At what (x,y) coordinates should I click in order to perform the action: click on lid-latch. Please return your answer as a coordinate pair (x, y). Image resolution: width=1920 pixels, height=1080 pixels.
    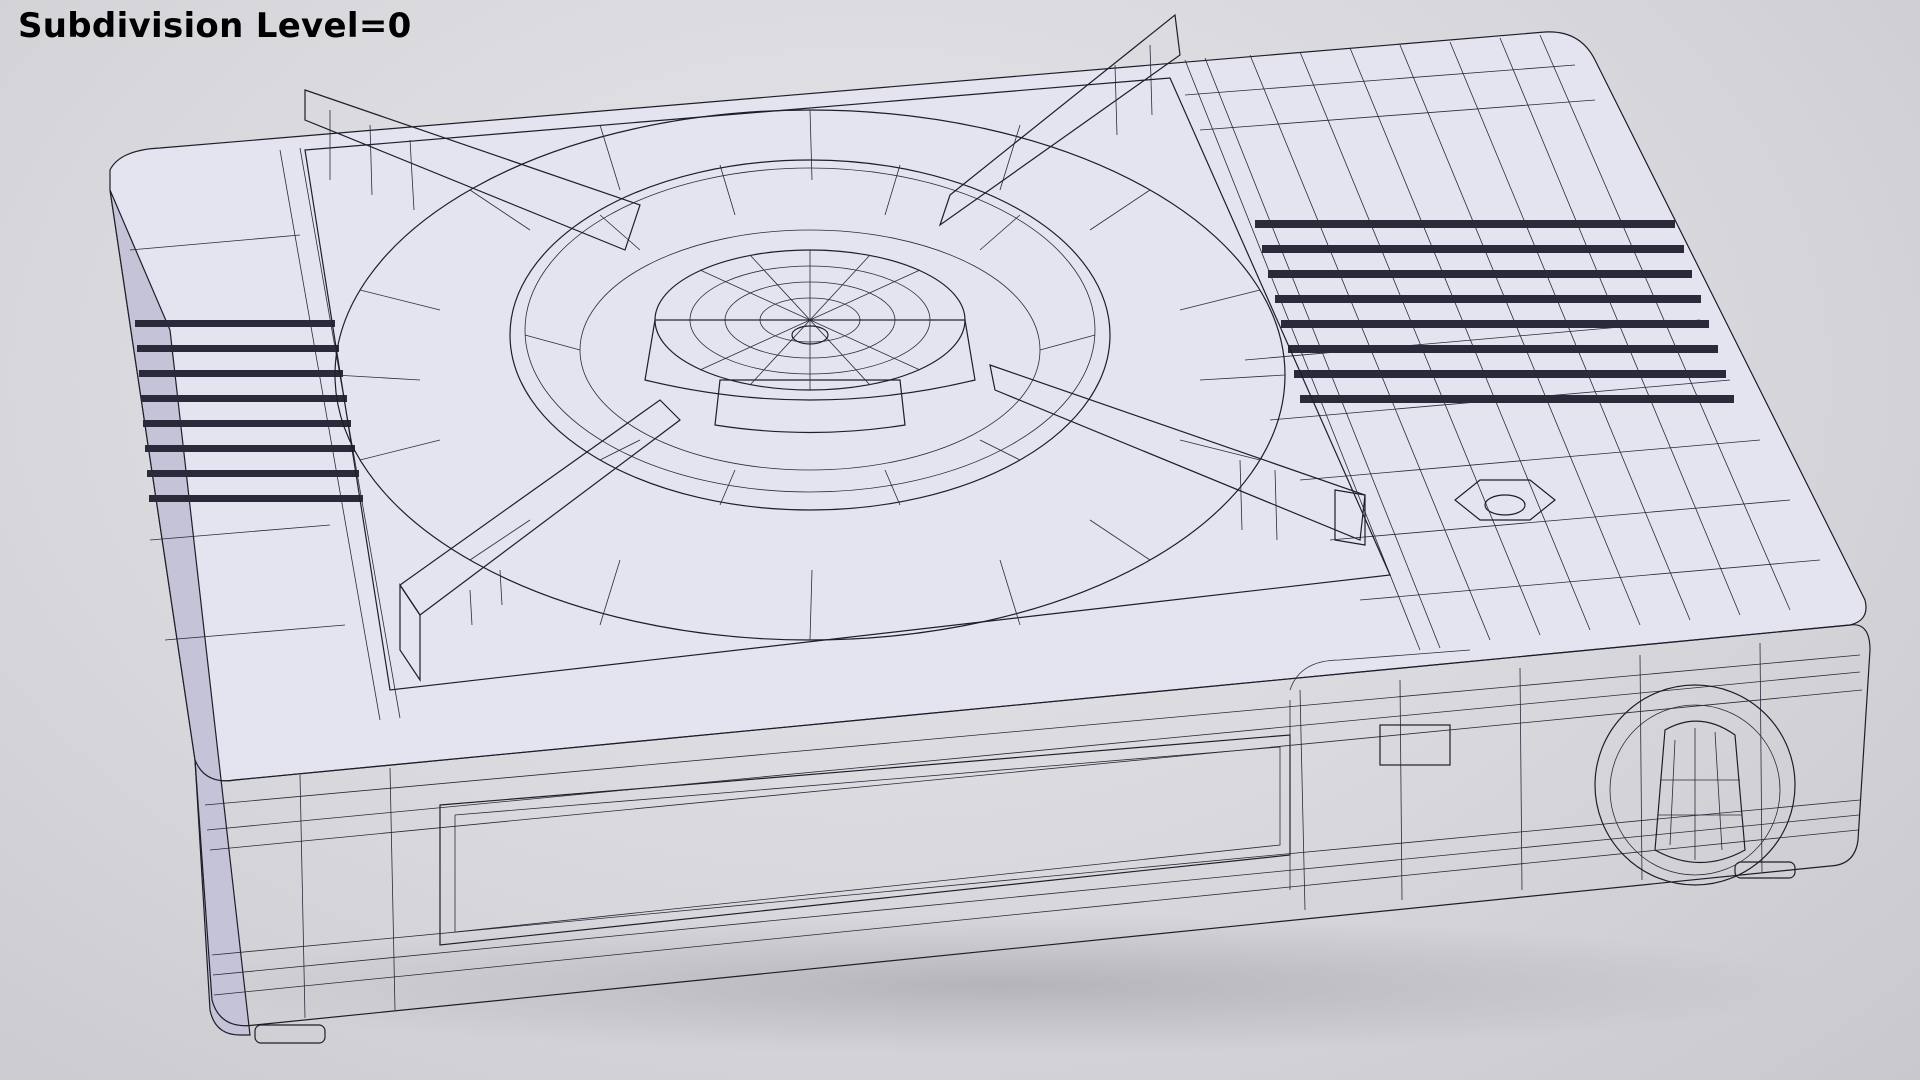
    Looking at the image, I should click on (1380, 769).